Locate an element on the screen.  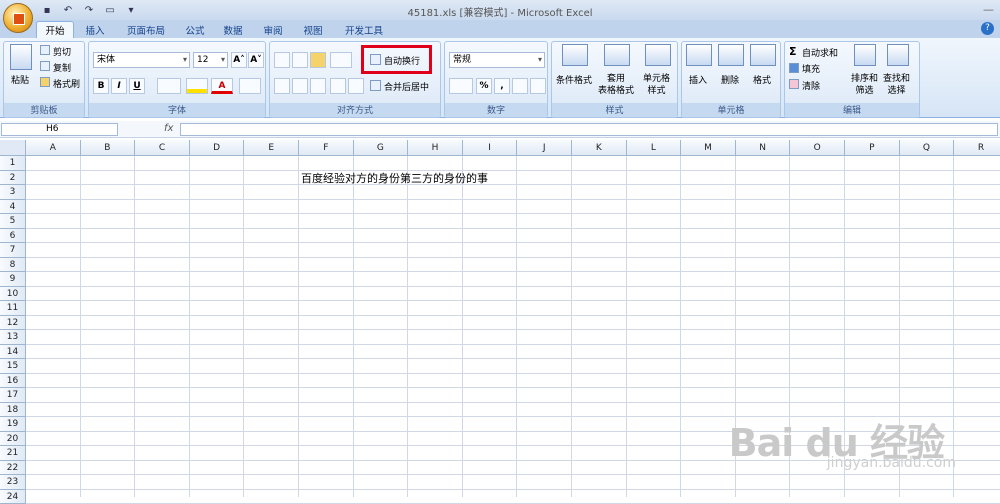
cell-styles-button: 单元格 样式 is located at coordinates (656, 85).